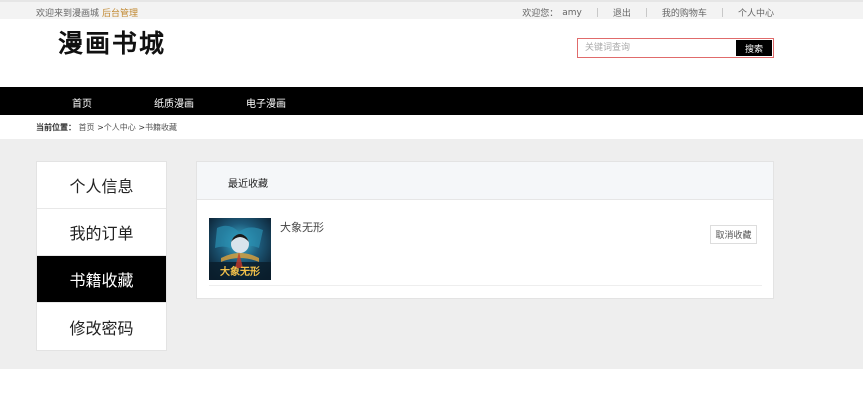 The height and width of the screenshot is (407, 863). What do you see at coordinates (112, 42) in the screenshot?
I see `site-logo: 漫画书城` at bounding box center [112, 42].